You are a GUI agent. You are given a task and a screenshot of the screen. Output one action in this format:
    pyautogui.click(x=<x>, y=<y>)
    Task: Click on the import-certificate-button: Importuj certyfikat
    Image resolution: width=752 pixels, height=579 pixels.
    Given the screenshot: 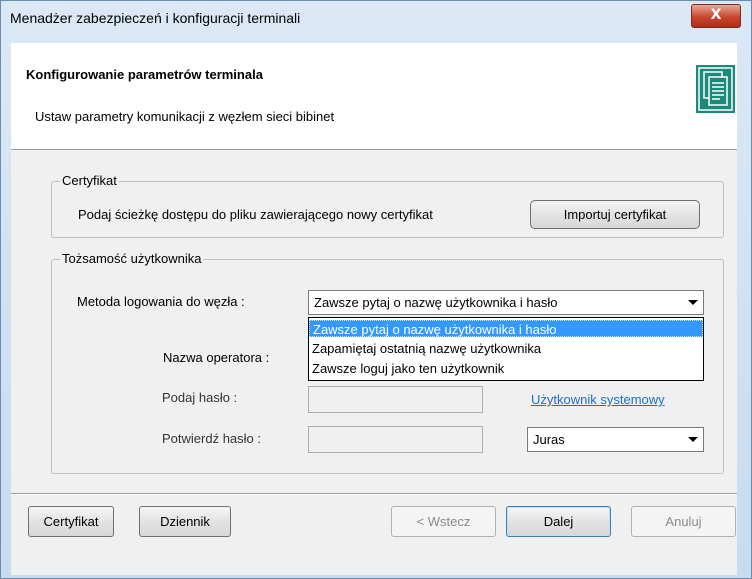 What is the action you would take?
    pyautogui.click(x=615, y=214)
    